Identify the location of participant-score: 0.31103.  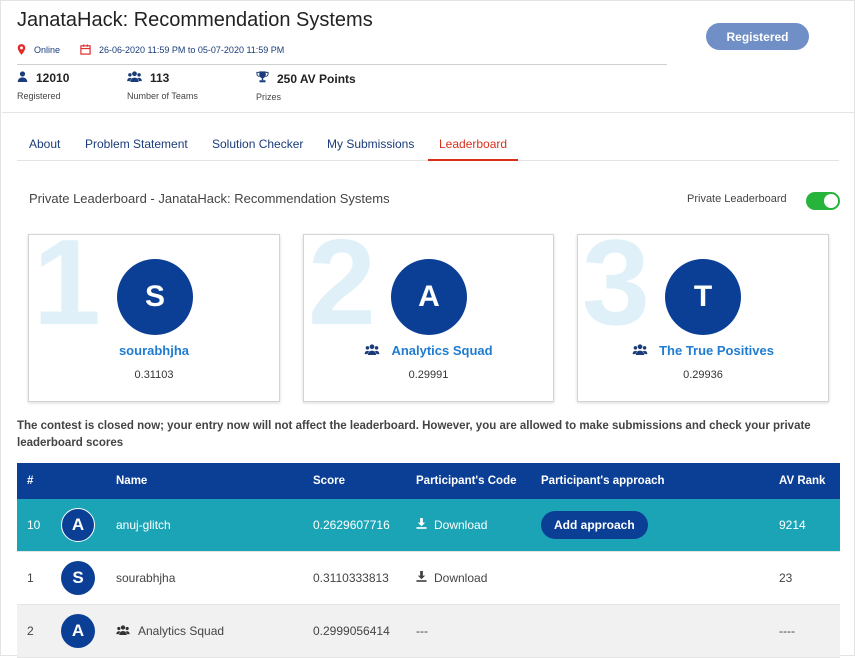
(154, 375).